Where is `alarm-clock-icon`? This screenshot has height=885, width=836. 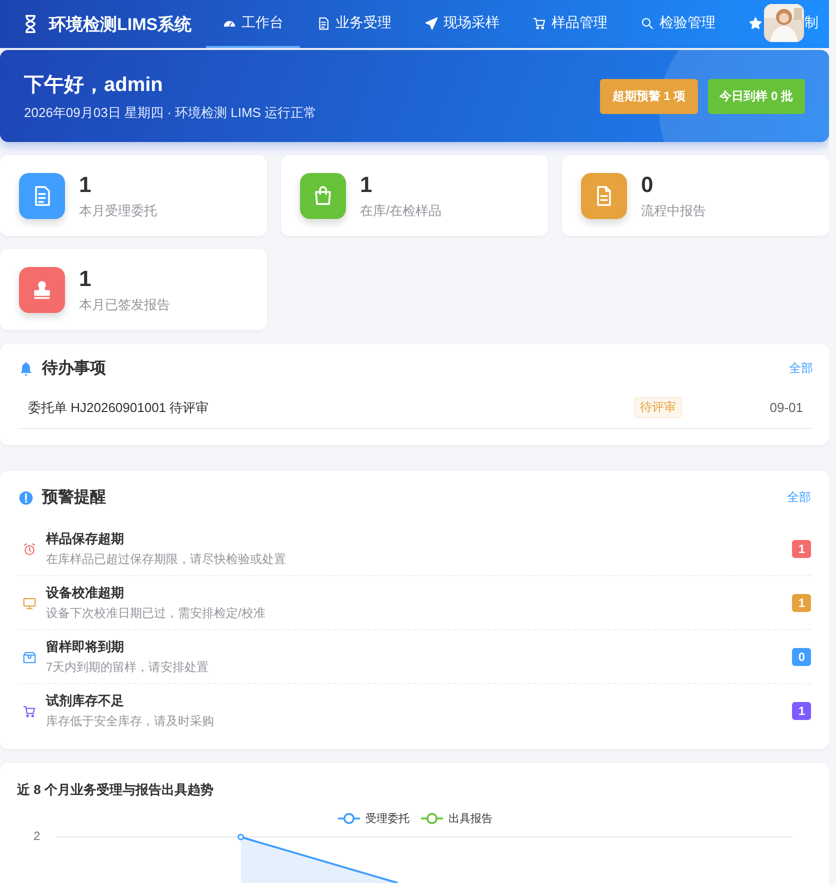 alarm-clock-icon is located at coordinates (29, 549).